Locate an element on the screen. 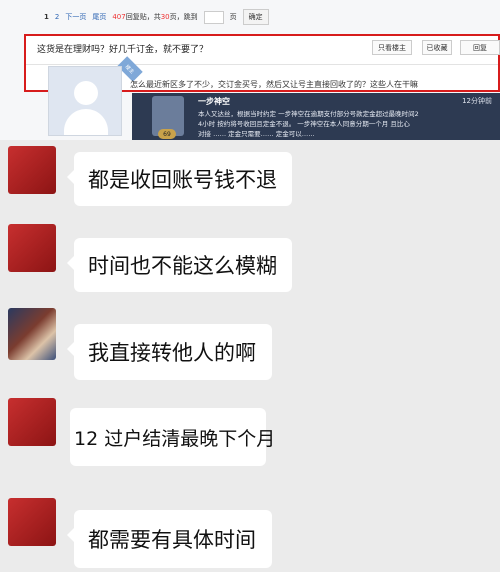 This screenshot has height=572, width=500. divider is located at coordinates (262, 64).